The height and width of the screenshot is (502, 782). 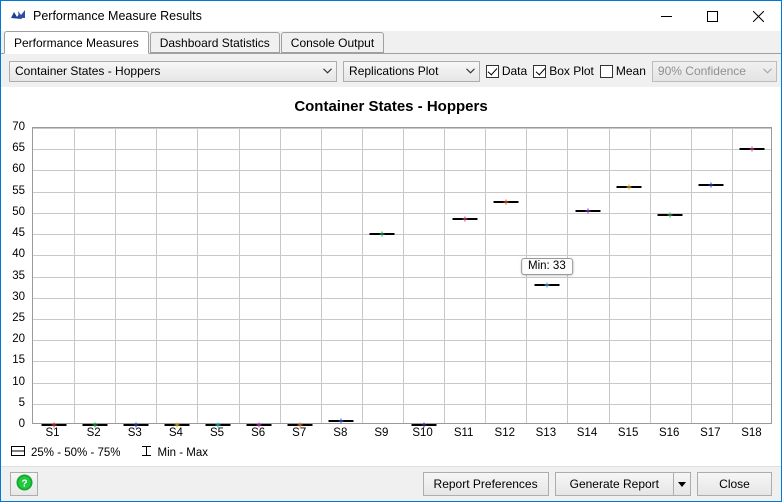 I want to click on maximize-button, so click(x=712, y=16).